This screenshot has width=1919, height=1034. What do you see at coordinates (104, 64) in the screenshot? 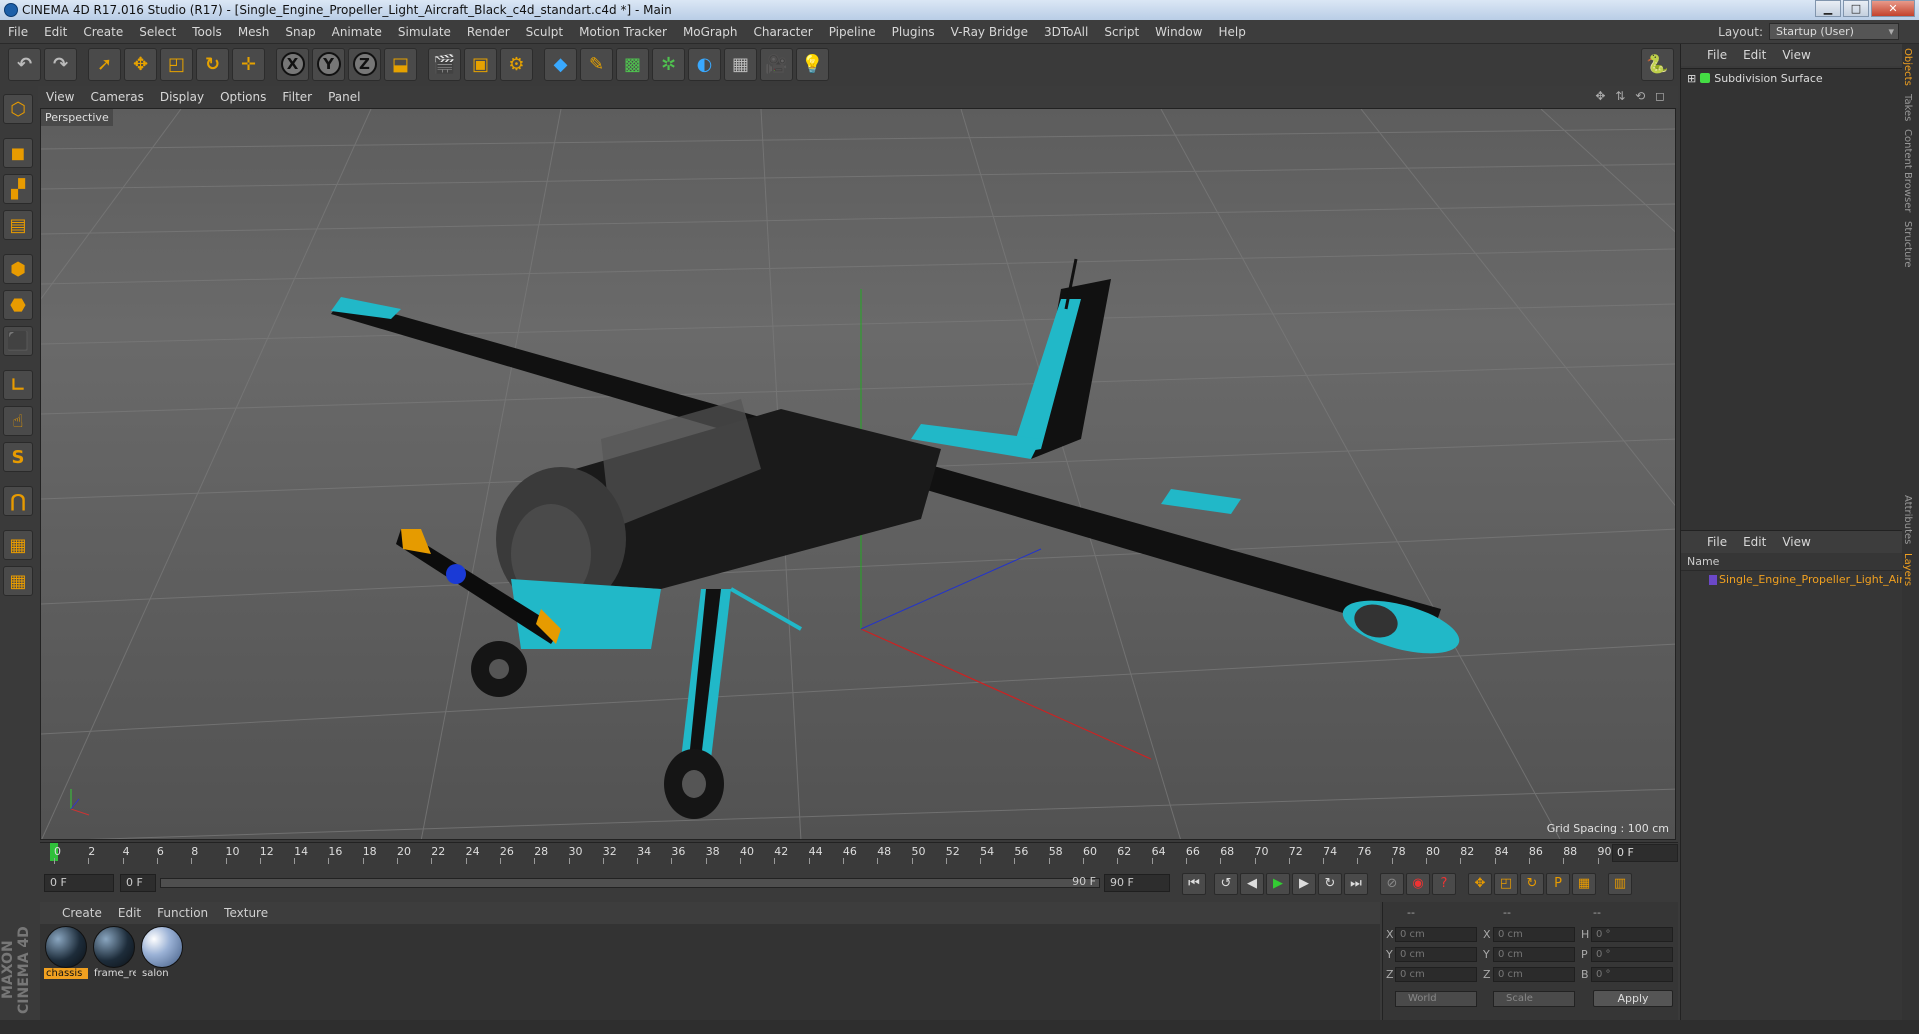
I see `live-selection-icon: ➚` at bounding box center [104, 64].